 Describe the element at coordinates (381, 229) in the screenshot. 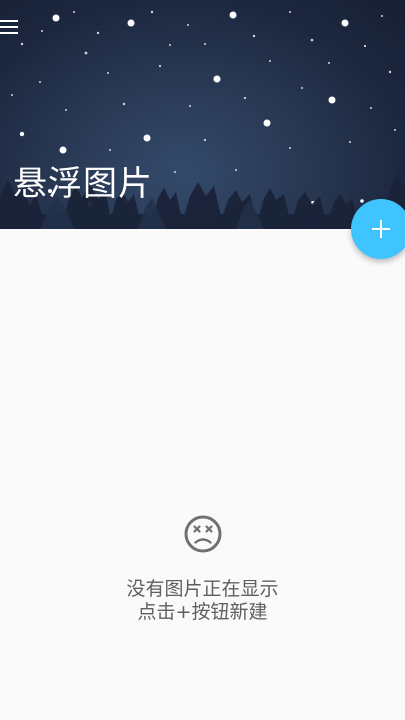

I see `plus-icon` at that location.